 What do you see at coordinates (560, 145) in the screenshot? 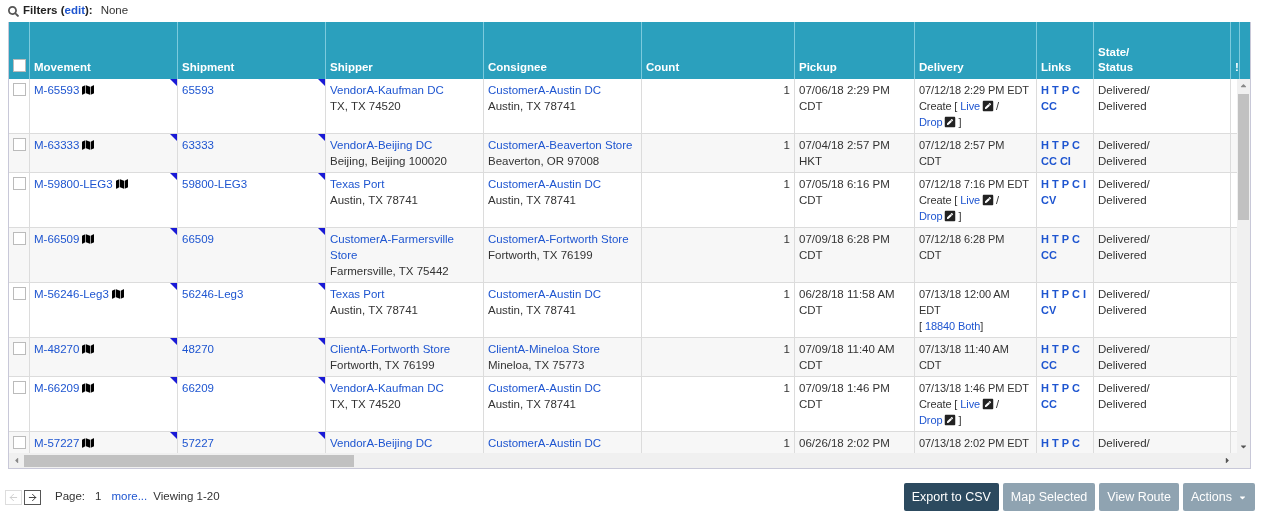
I see `consignee-link: CustomerA-Beaverton Store` at bounding box center [560, 145].